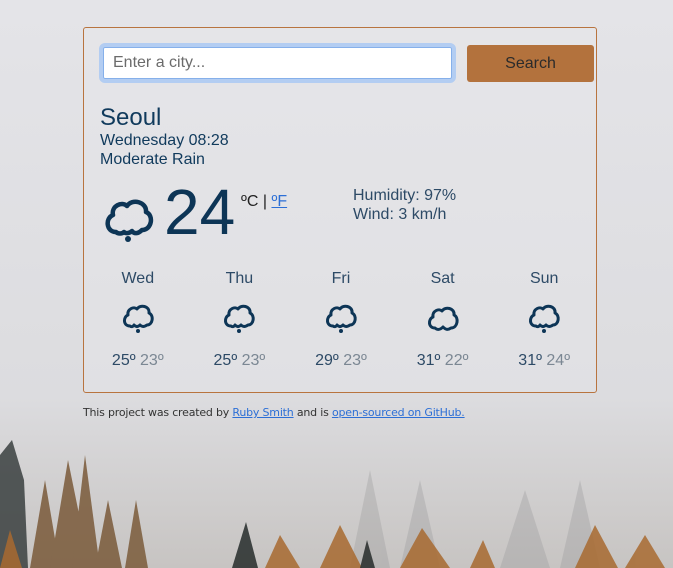 Image resolution: width=673 pixels, height=568 pixels. I want to click on current-datetime: Wednesday 08:28, so click(164, 140).